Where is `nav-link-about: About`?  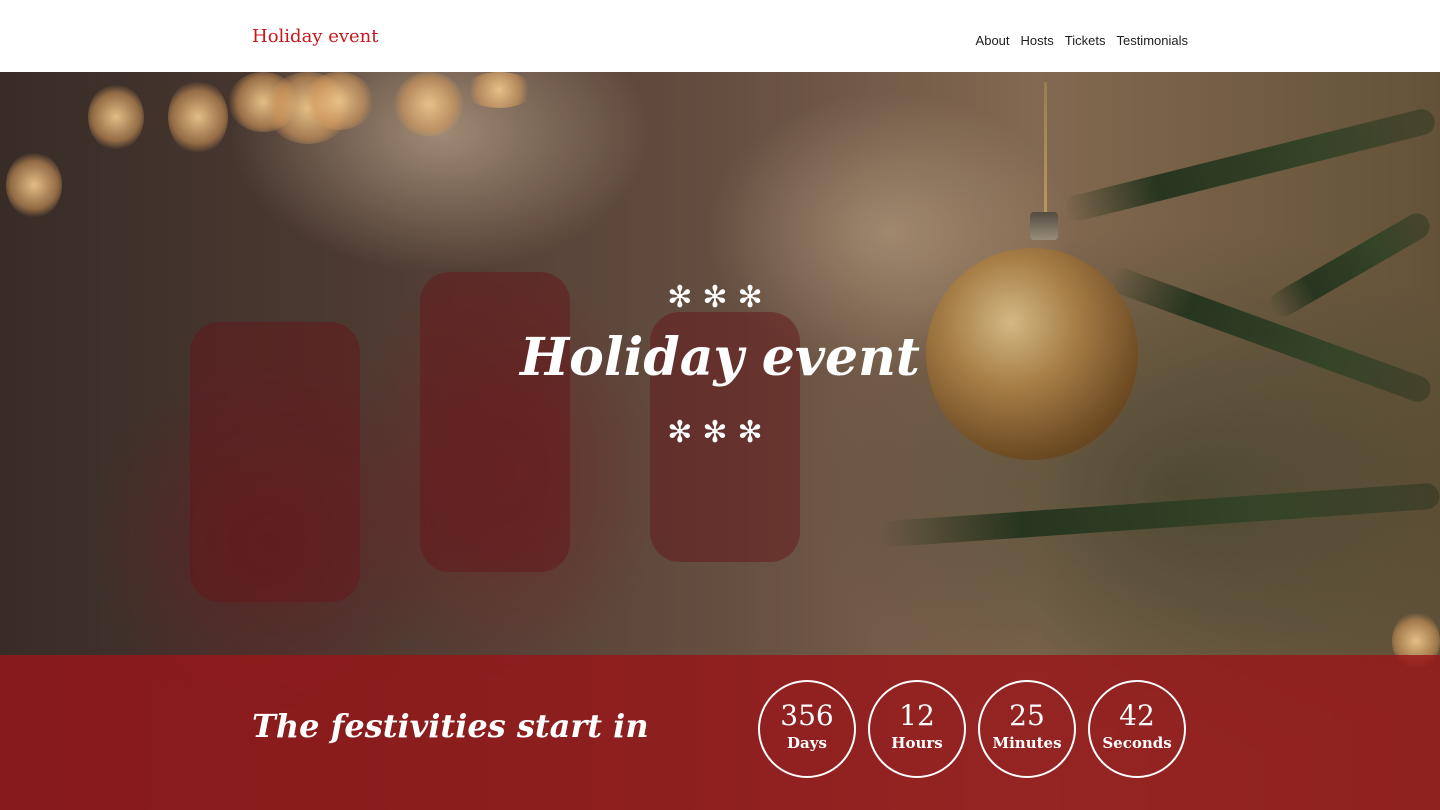 nav-link-about: About is located at coordinates (993, 40).